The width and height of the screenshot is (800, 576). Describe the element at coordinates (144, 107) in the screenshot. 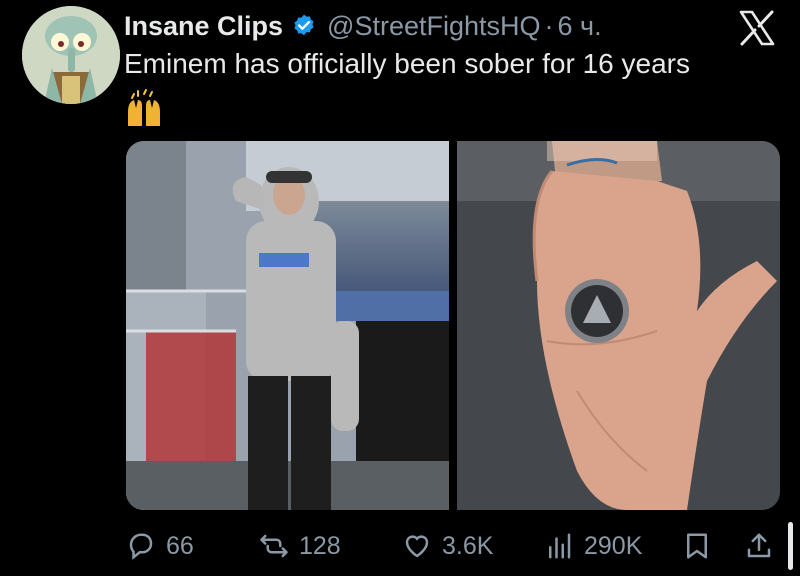

I see `raising-hands-emoji` at that location.